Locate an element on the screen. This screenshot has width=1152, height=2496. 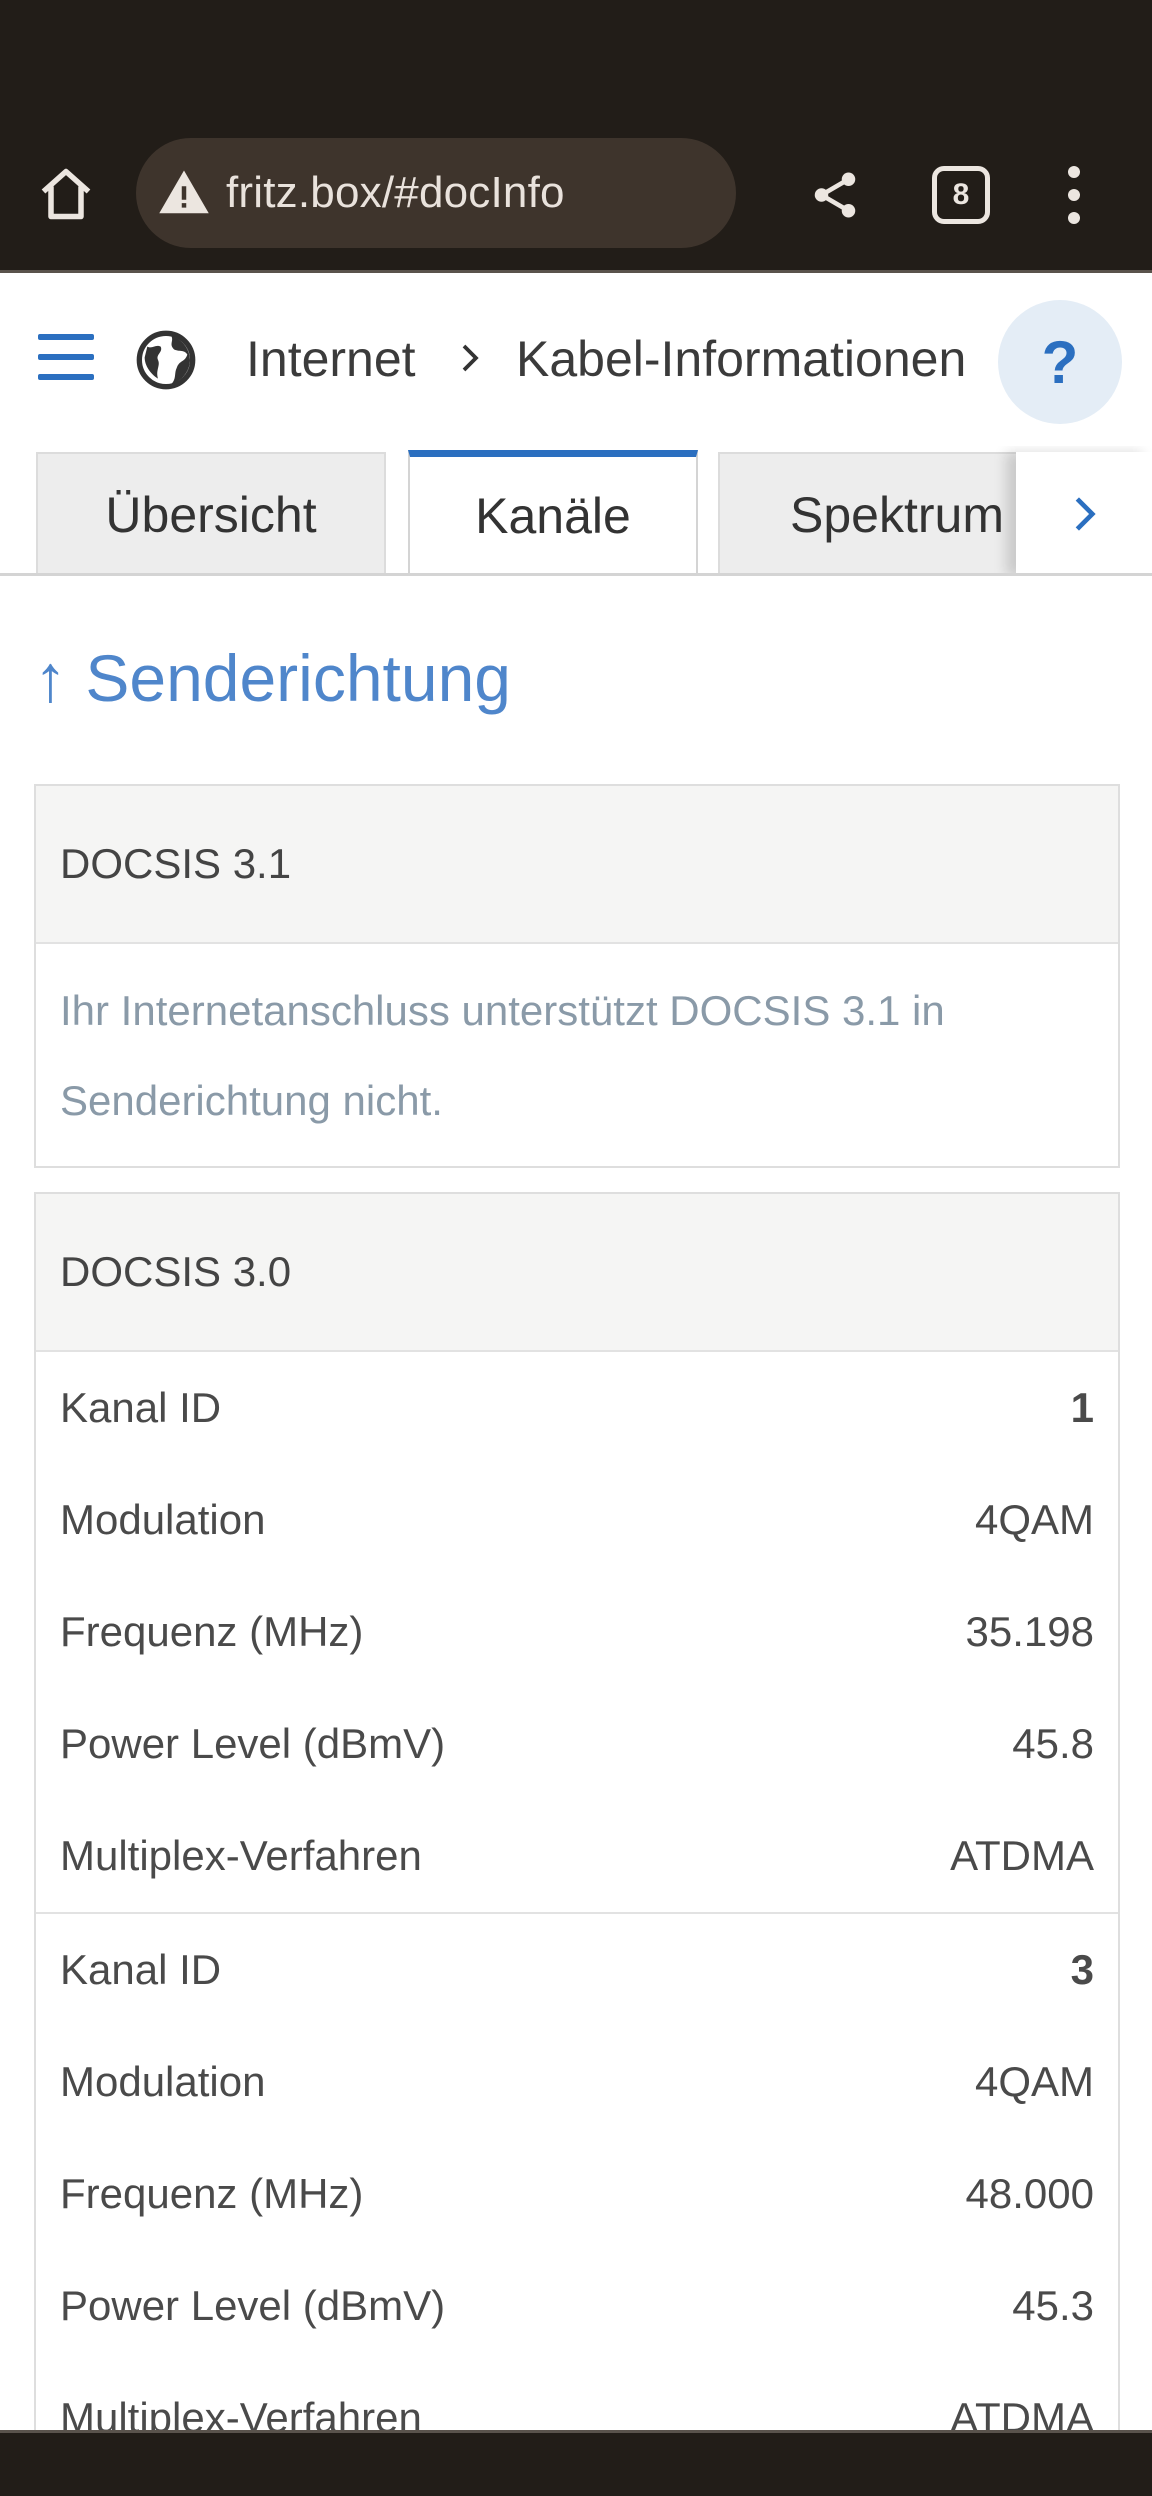
tab-switcher-button: 8 is located at coordinates (961, 195).